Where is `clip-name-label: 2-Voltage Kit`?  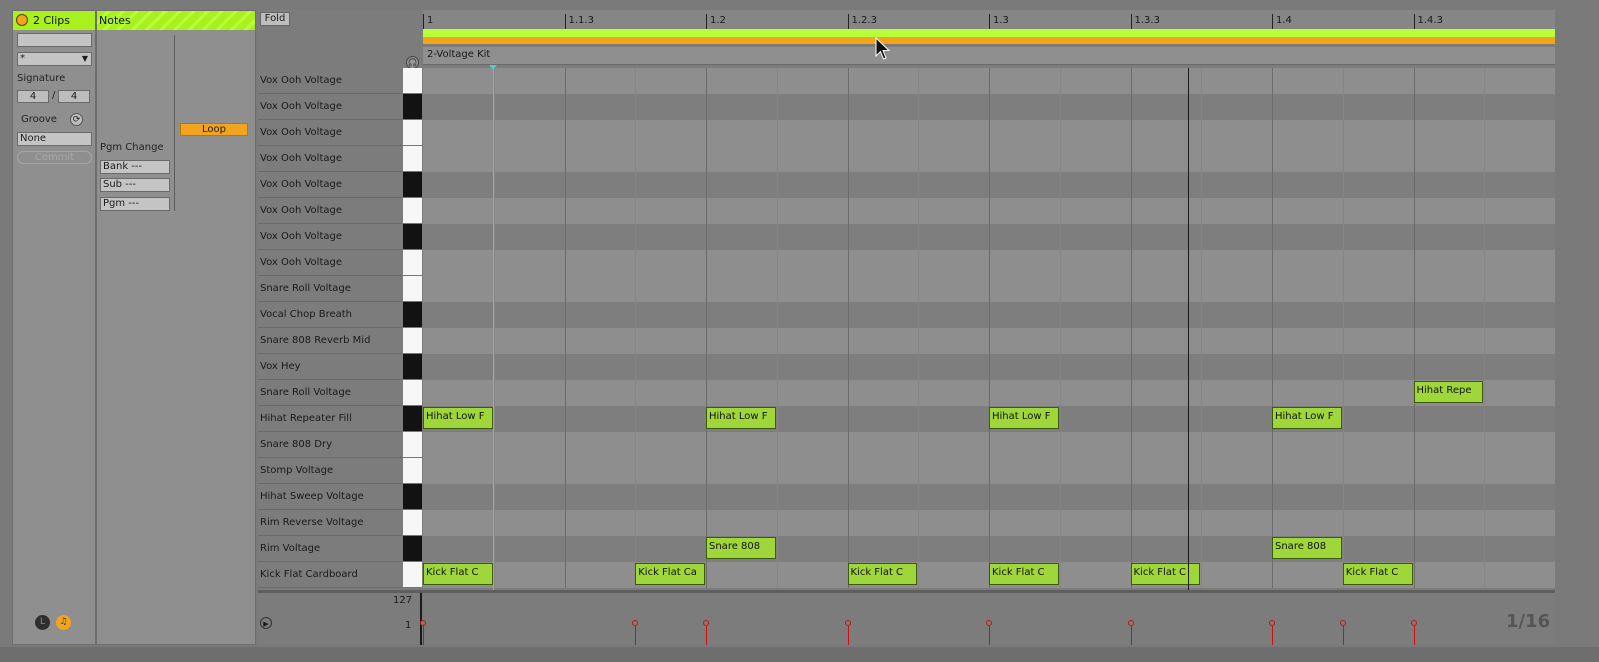
clip-name-label: 2-Voltage Kit is located at coordinates (459, 54).